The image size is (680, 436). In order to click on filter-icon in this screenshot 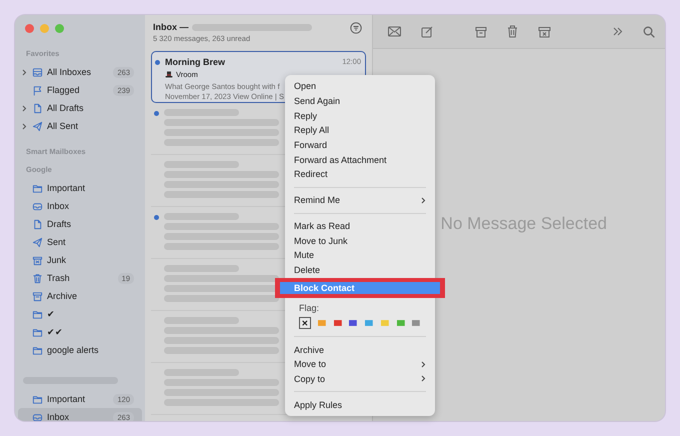, I will do `click(356, 28)`.